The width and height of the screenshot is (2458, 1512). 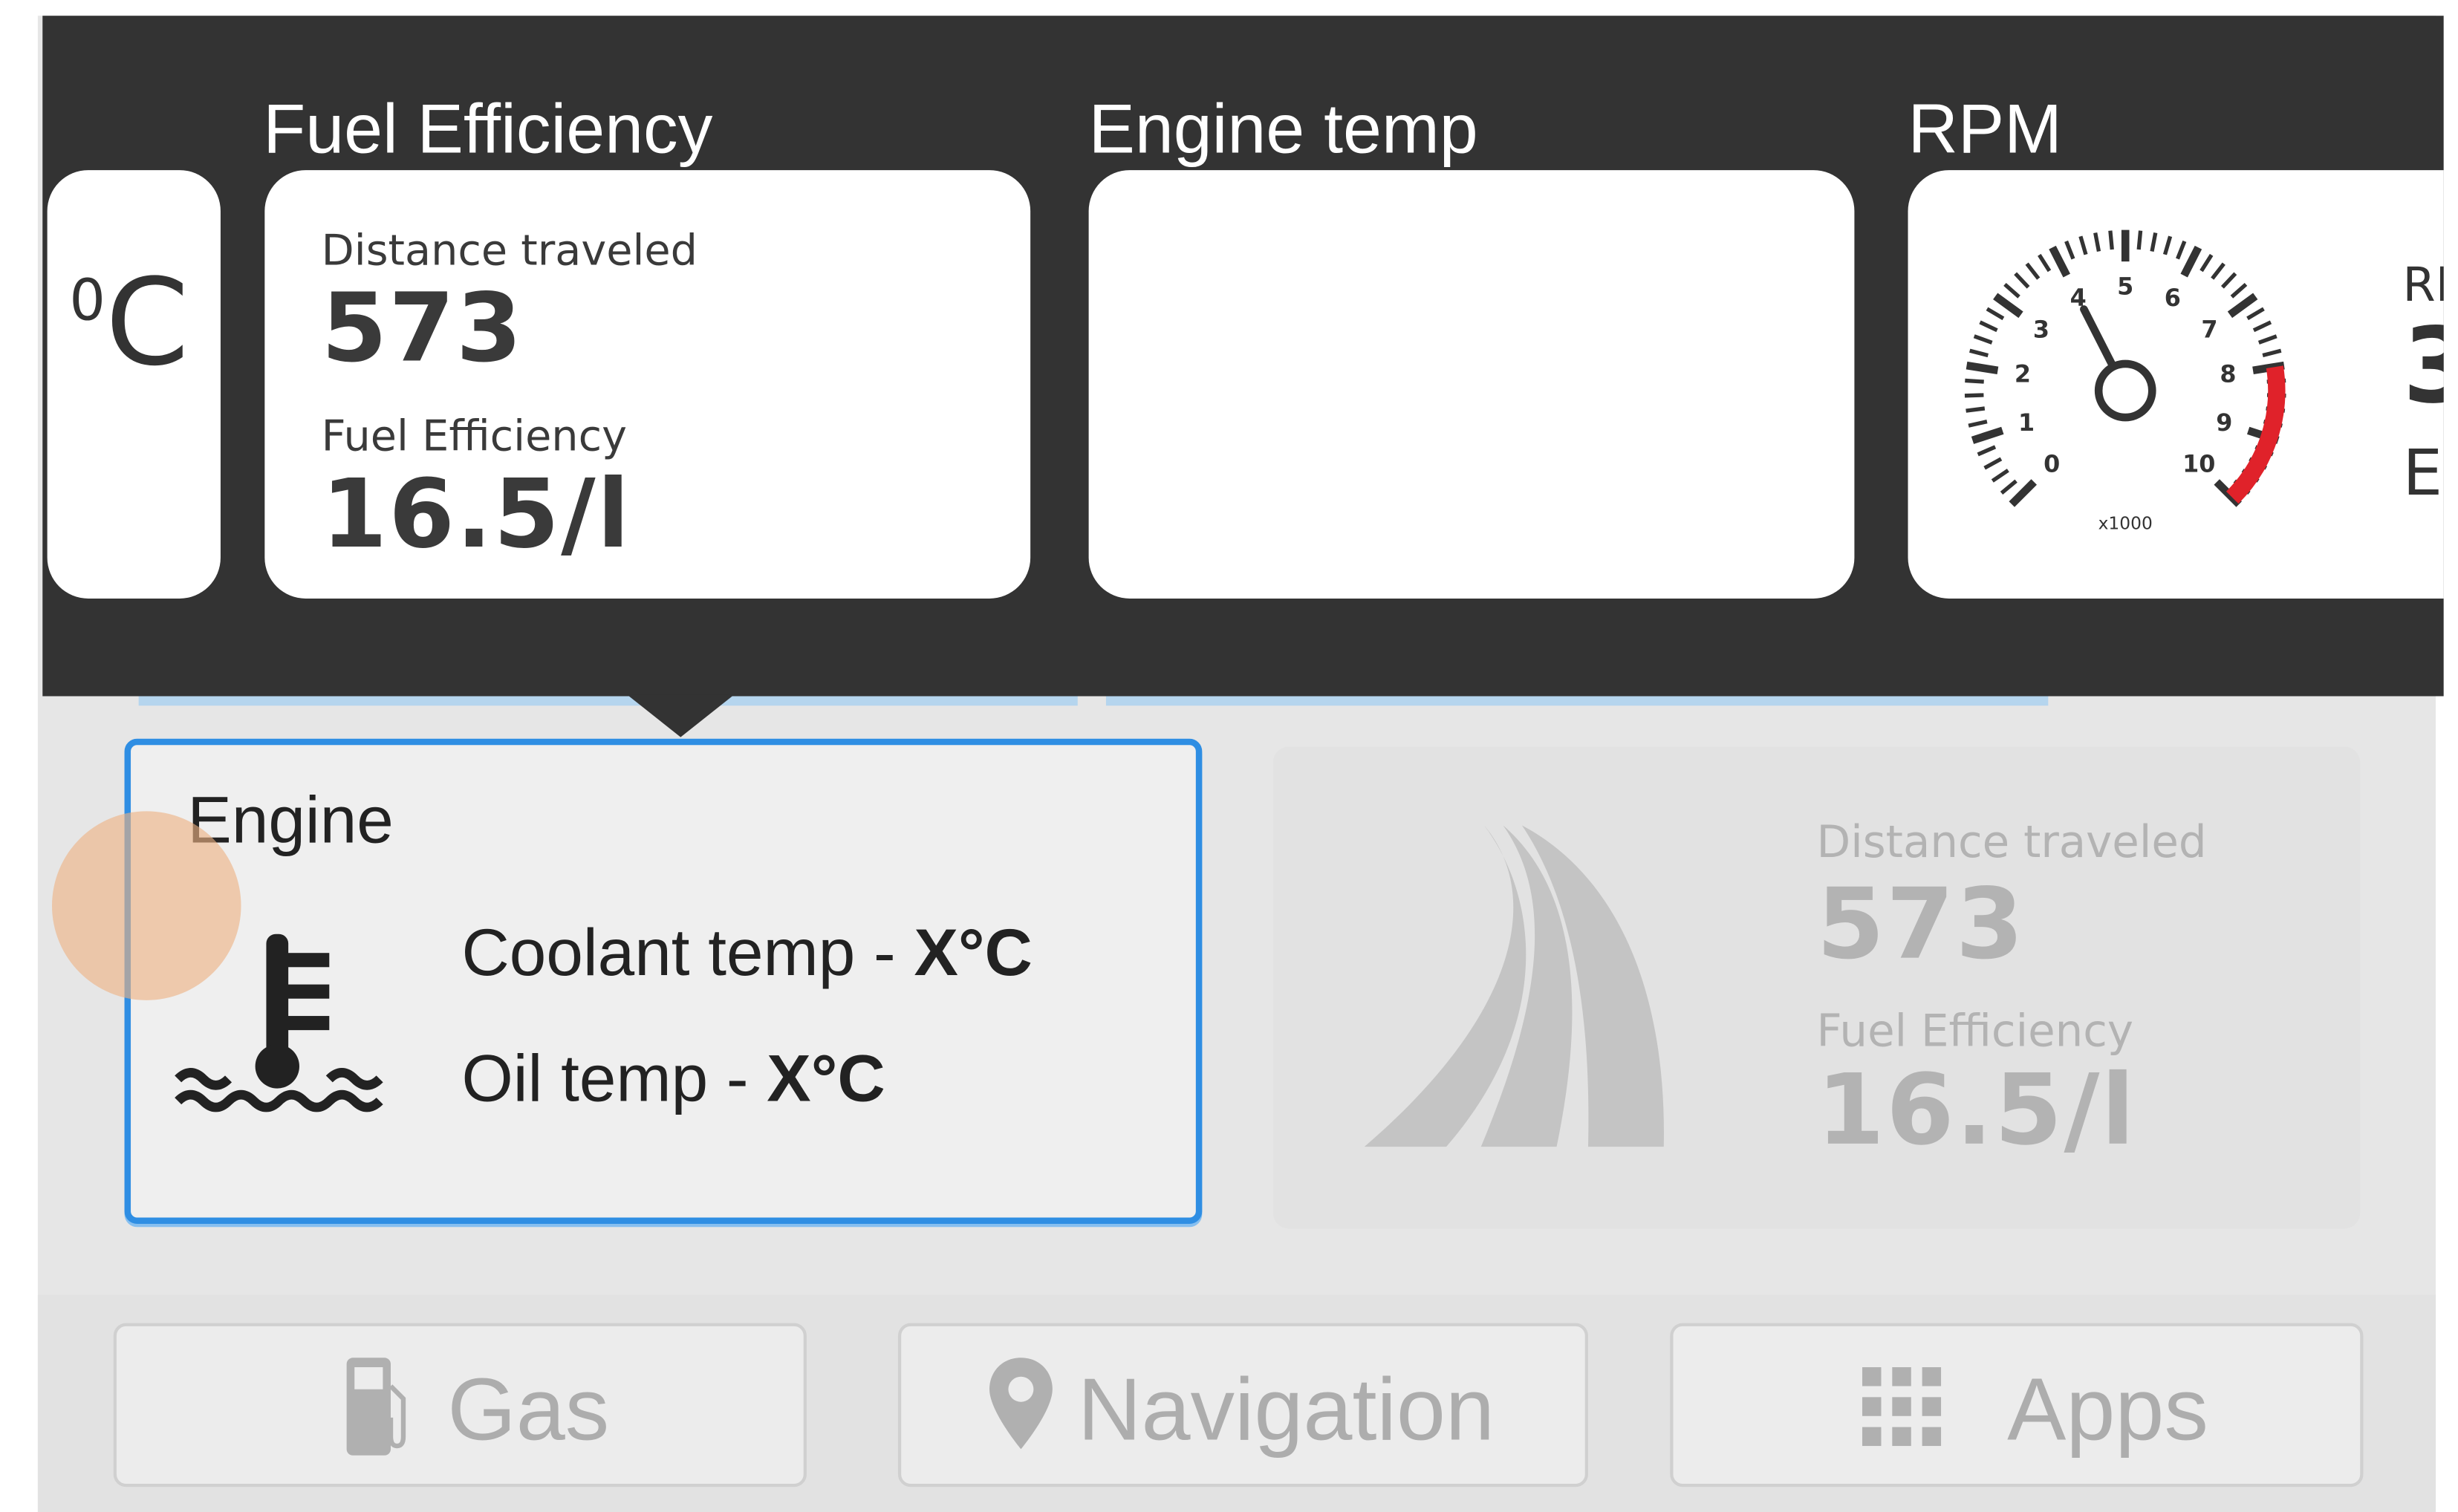 What do you see at coordinates (528, 1409) in the screenshot?
I see `gas-label: Gas` at bounding box center [528, 1409].